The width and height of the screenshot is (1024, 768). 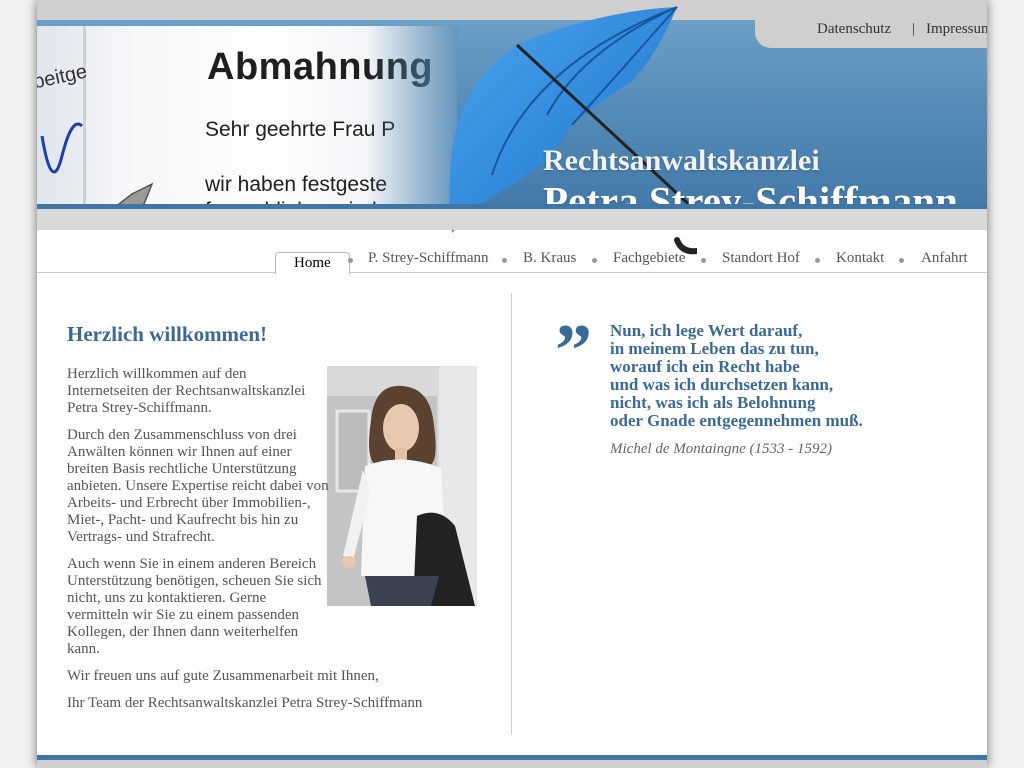 I want to click on footer-band, so click(x=512, y=761).